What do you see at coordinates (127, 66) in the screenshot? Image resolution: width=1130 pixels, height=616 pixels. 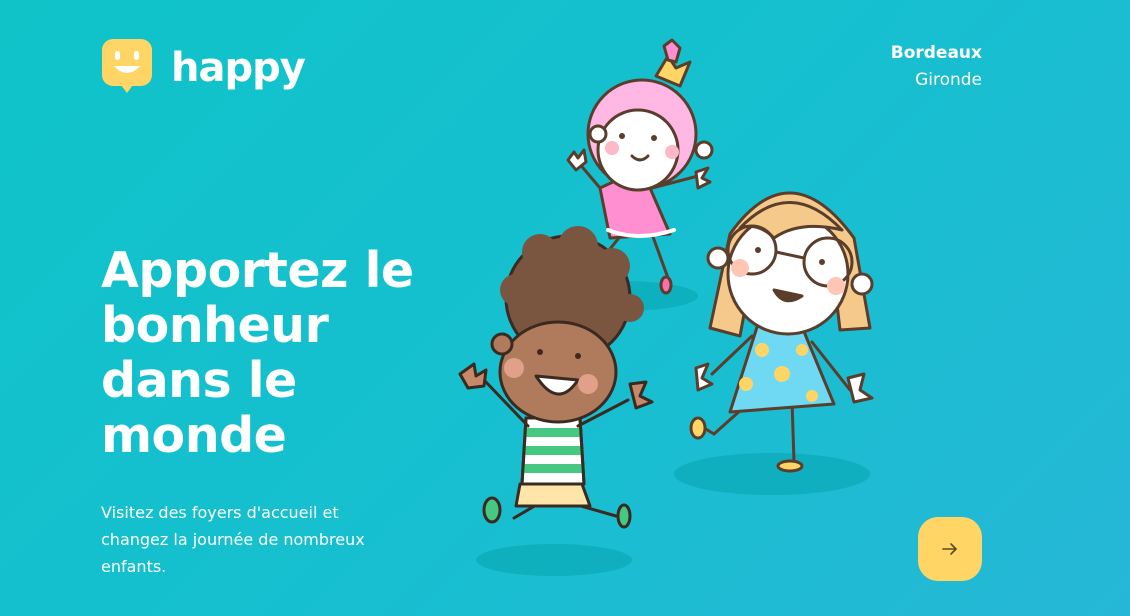 I see `smiley-chat-icon` at bounding box center [127, 66].